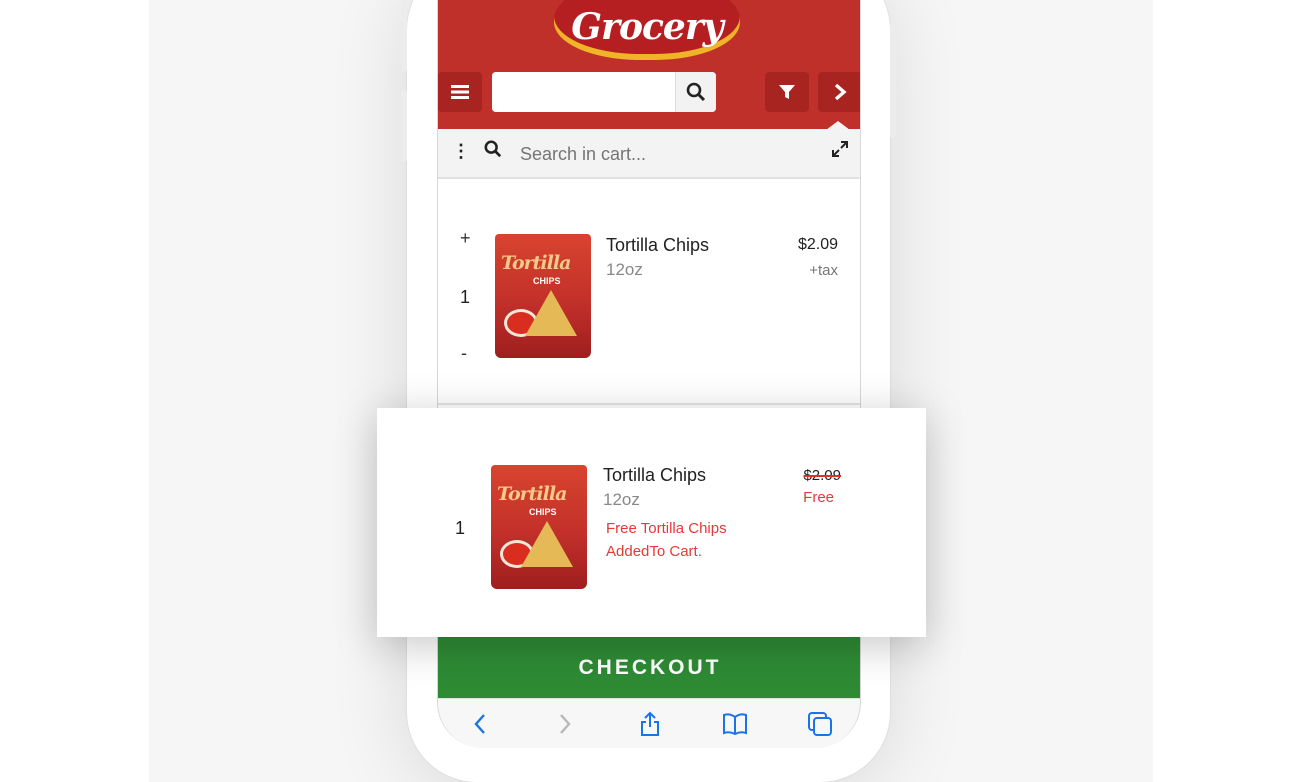  Describe the element at coordinates (658, 245) in the screenshot. I see `item-name: Tortilla Chips` at that location.